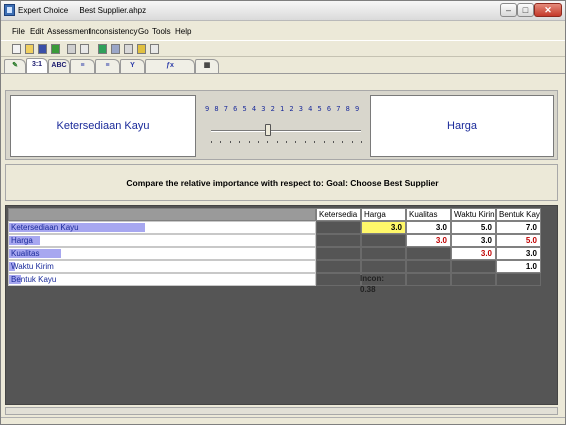  What do you see at coordinates (34, 279) in the screenshot?
I see `row-label-text: Bentuk Kayu` at bounding box center [34, 279].